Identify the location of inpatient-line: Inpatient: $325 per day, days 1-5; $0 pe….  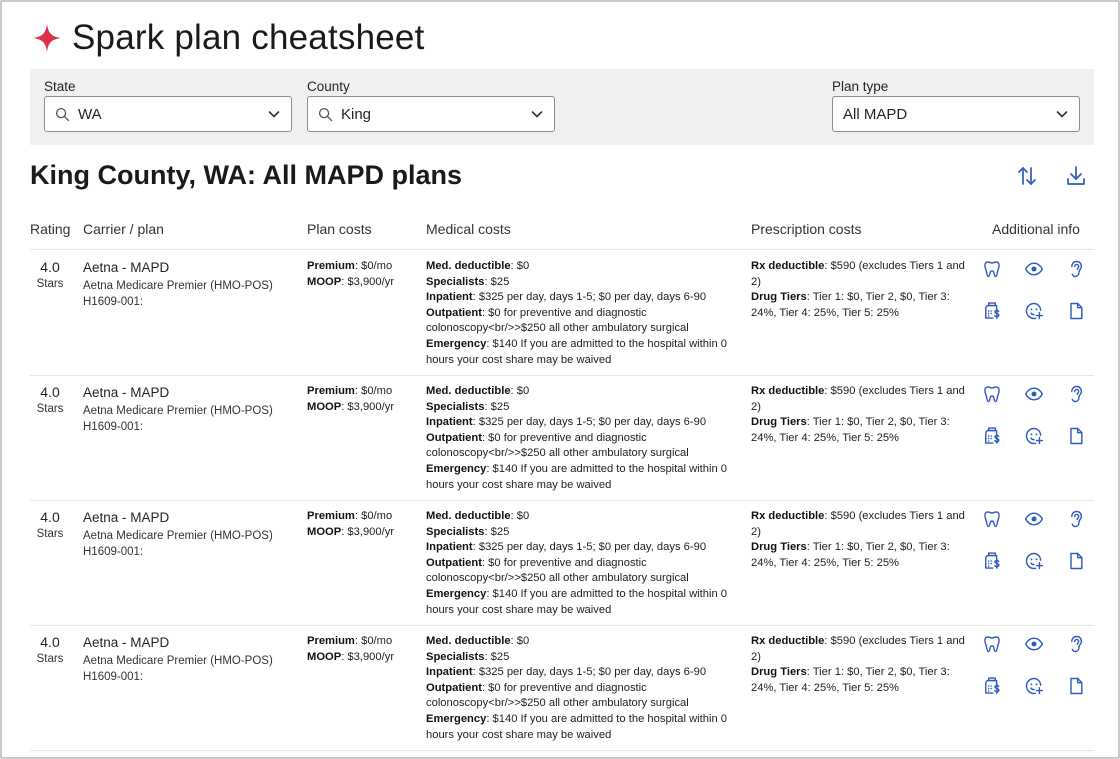
(583, 298).